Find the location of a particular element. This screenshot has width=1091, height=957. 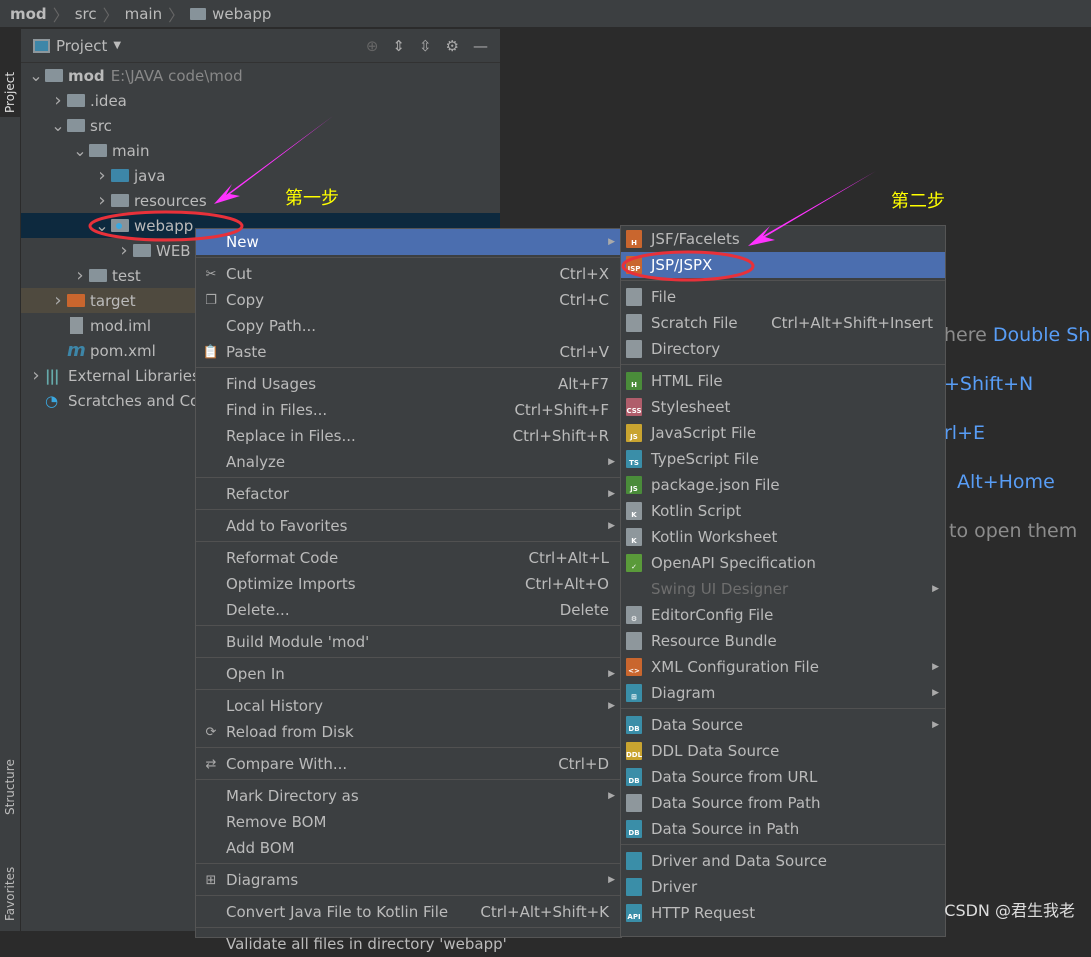

menu-item-optimize-imports: Optimize Imports Ctrl+Alt+O is located at coordinates (408, 584).